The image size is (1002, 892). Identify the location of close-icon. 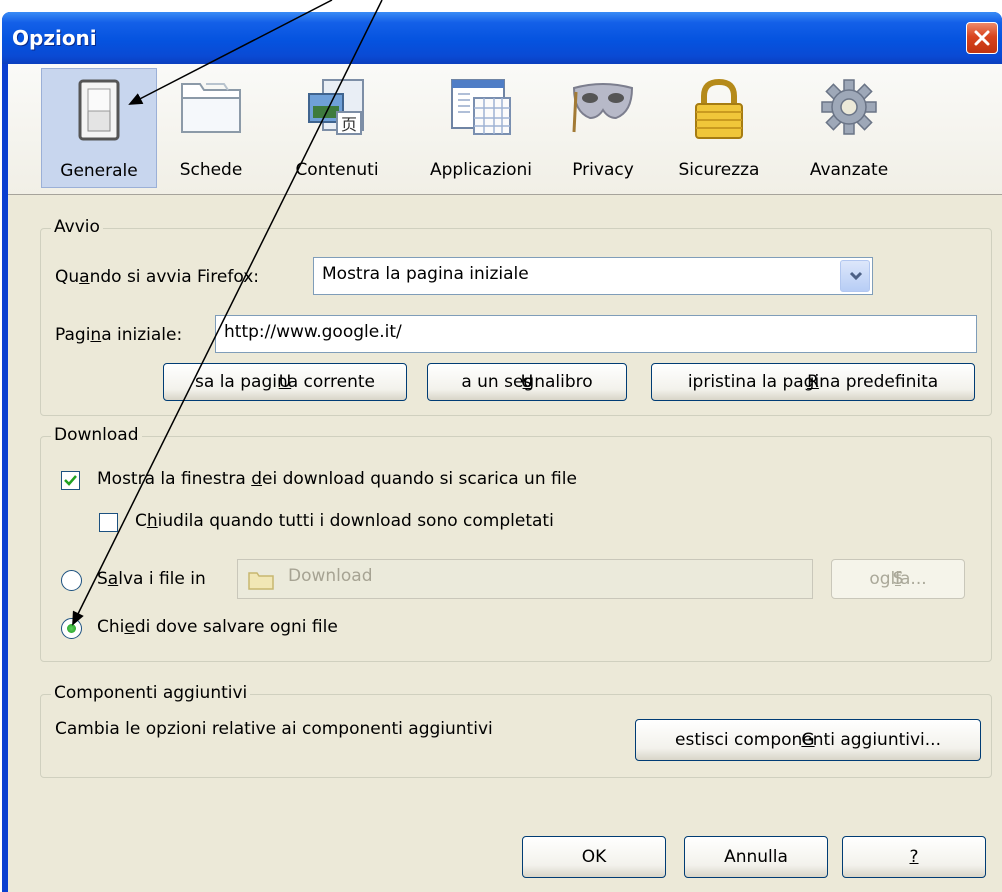
(982, 38).